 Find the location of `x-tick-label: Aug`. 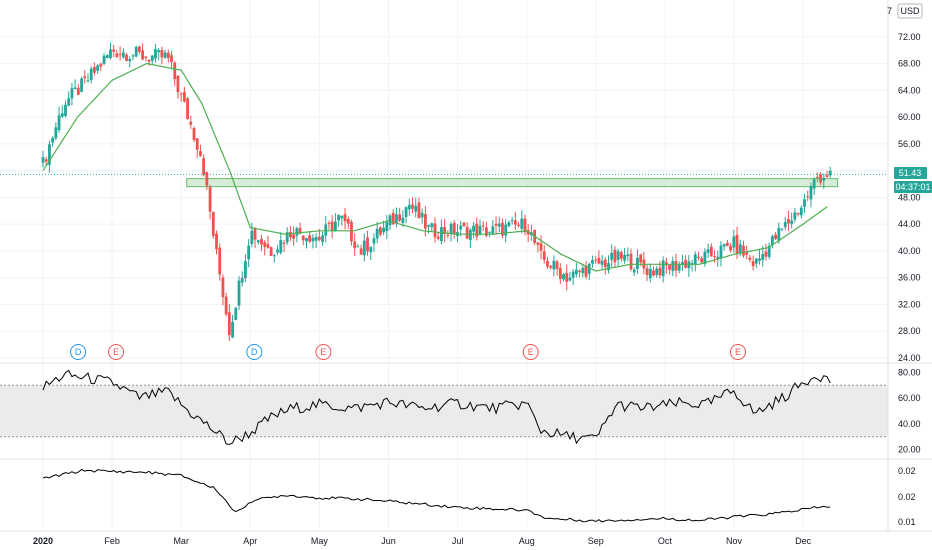

x-tick-label: Aug is located at coordinates (527, 541).